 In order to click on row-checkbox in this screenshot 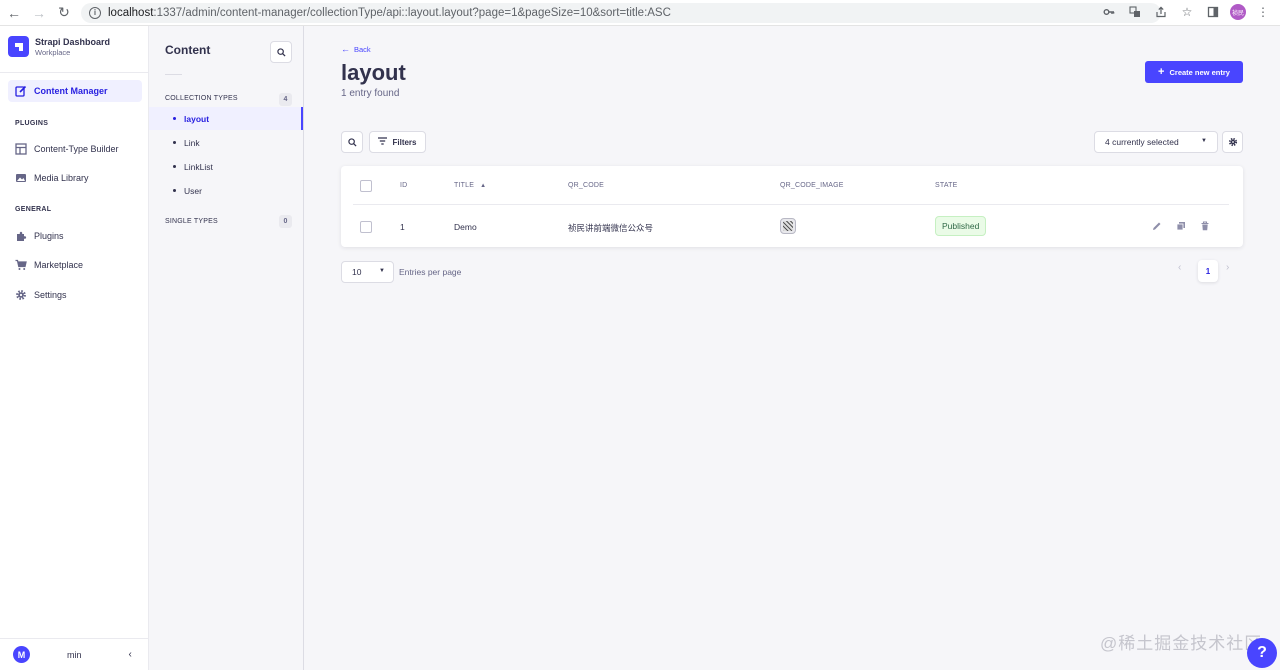, I will do `click(366, 227)`.